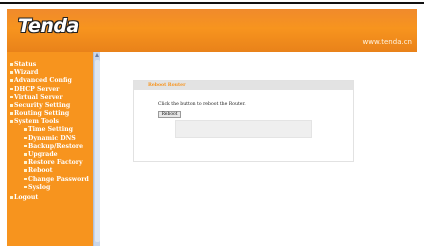  What do you see at coordinates (25, 64) in the screenshot?
I see `sidebar-item-label: Status` at bounding box center [25, 64].